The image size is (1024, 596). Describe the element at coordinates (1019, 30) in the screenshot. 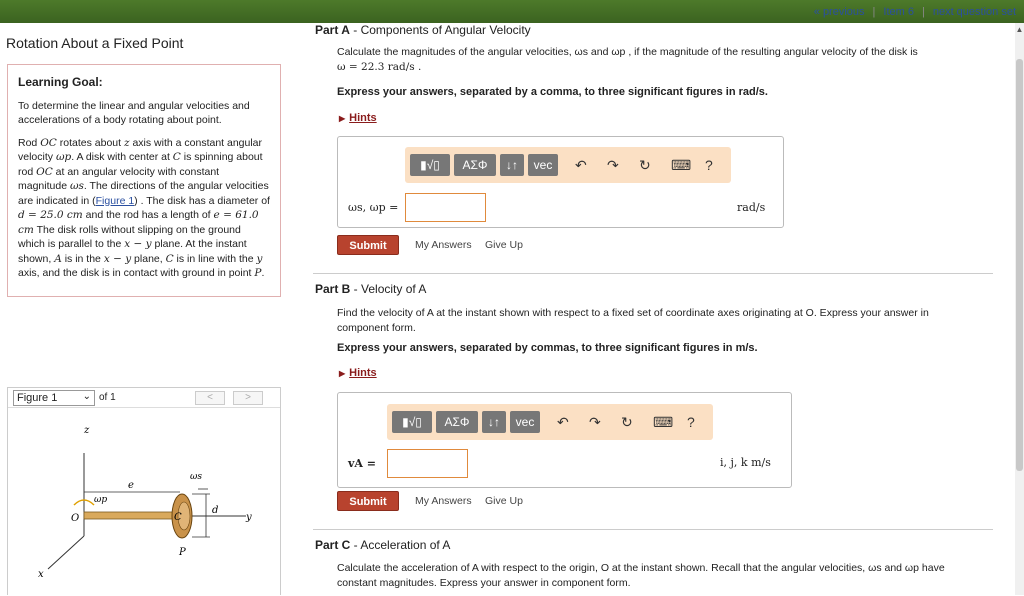

I see `scroll-up-arrow: ▲` at that location.